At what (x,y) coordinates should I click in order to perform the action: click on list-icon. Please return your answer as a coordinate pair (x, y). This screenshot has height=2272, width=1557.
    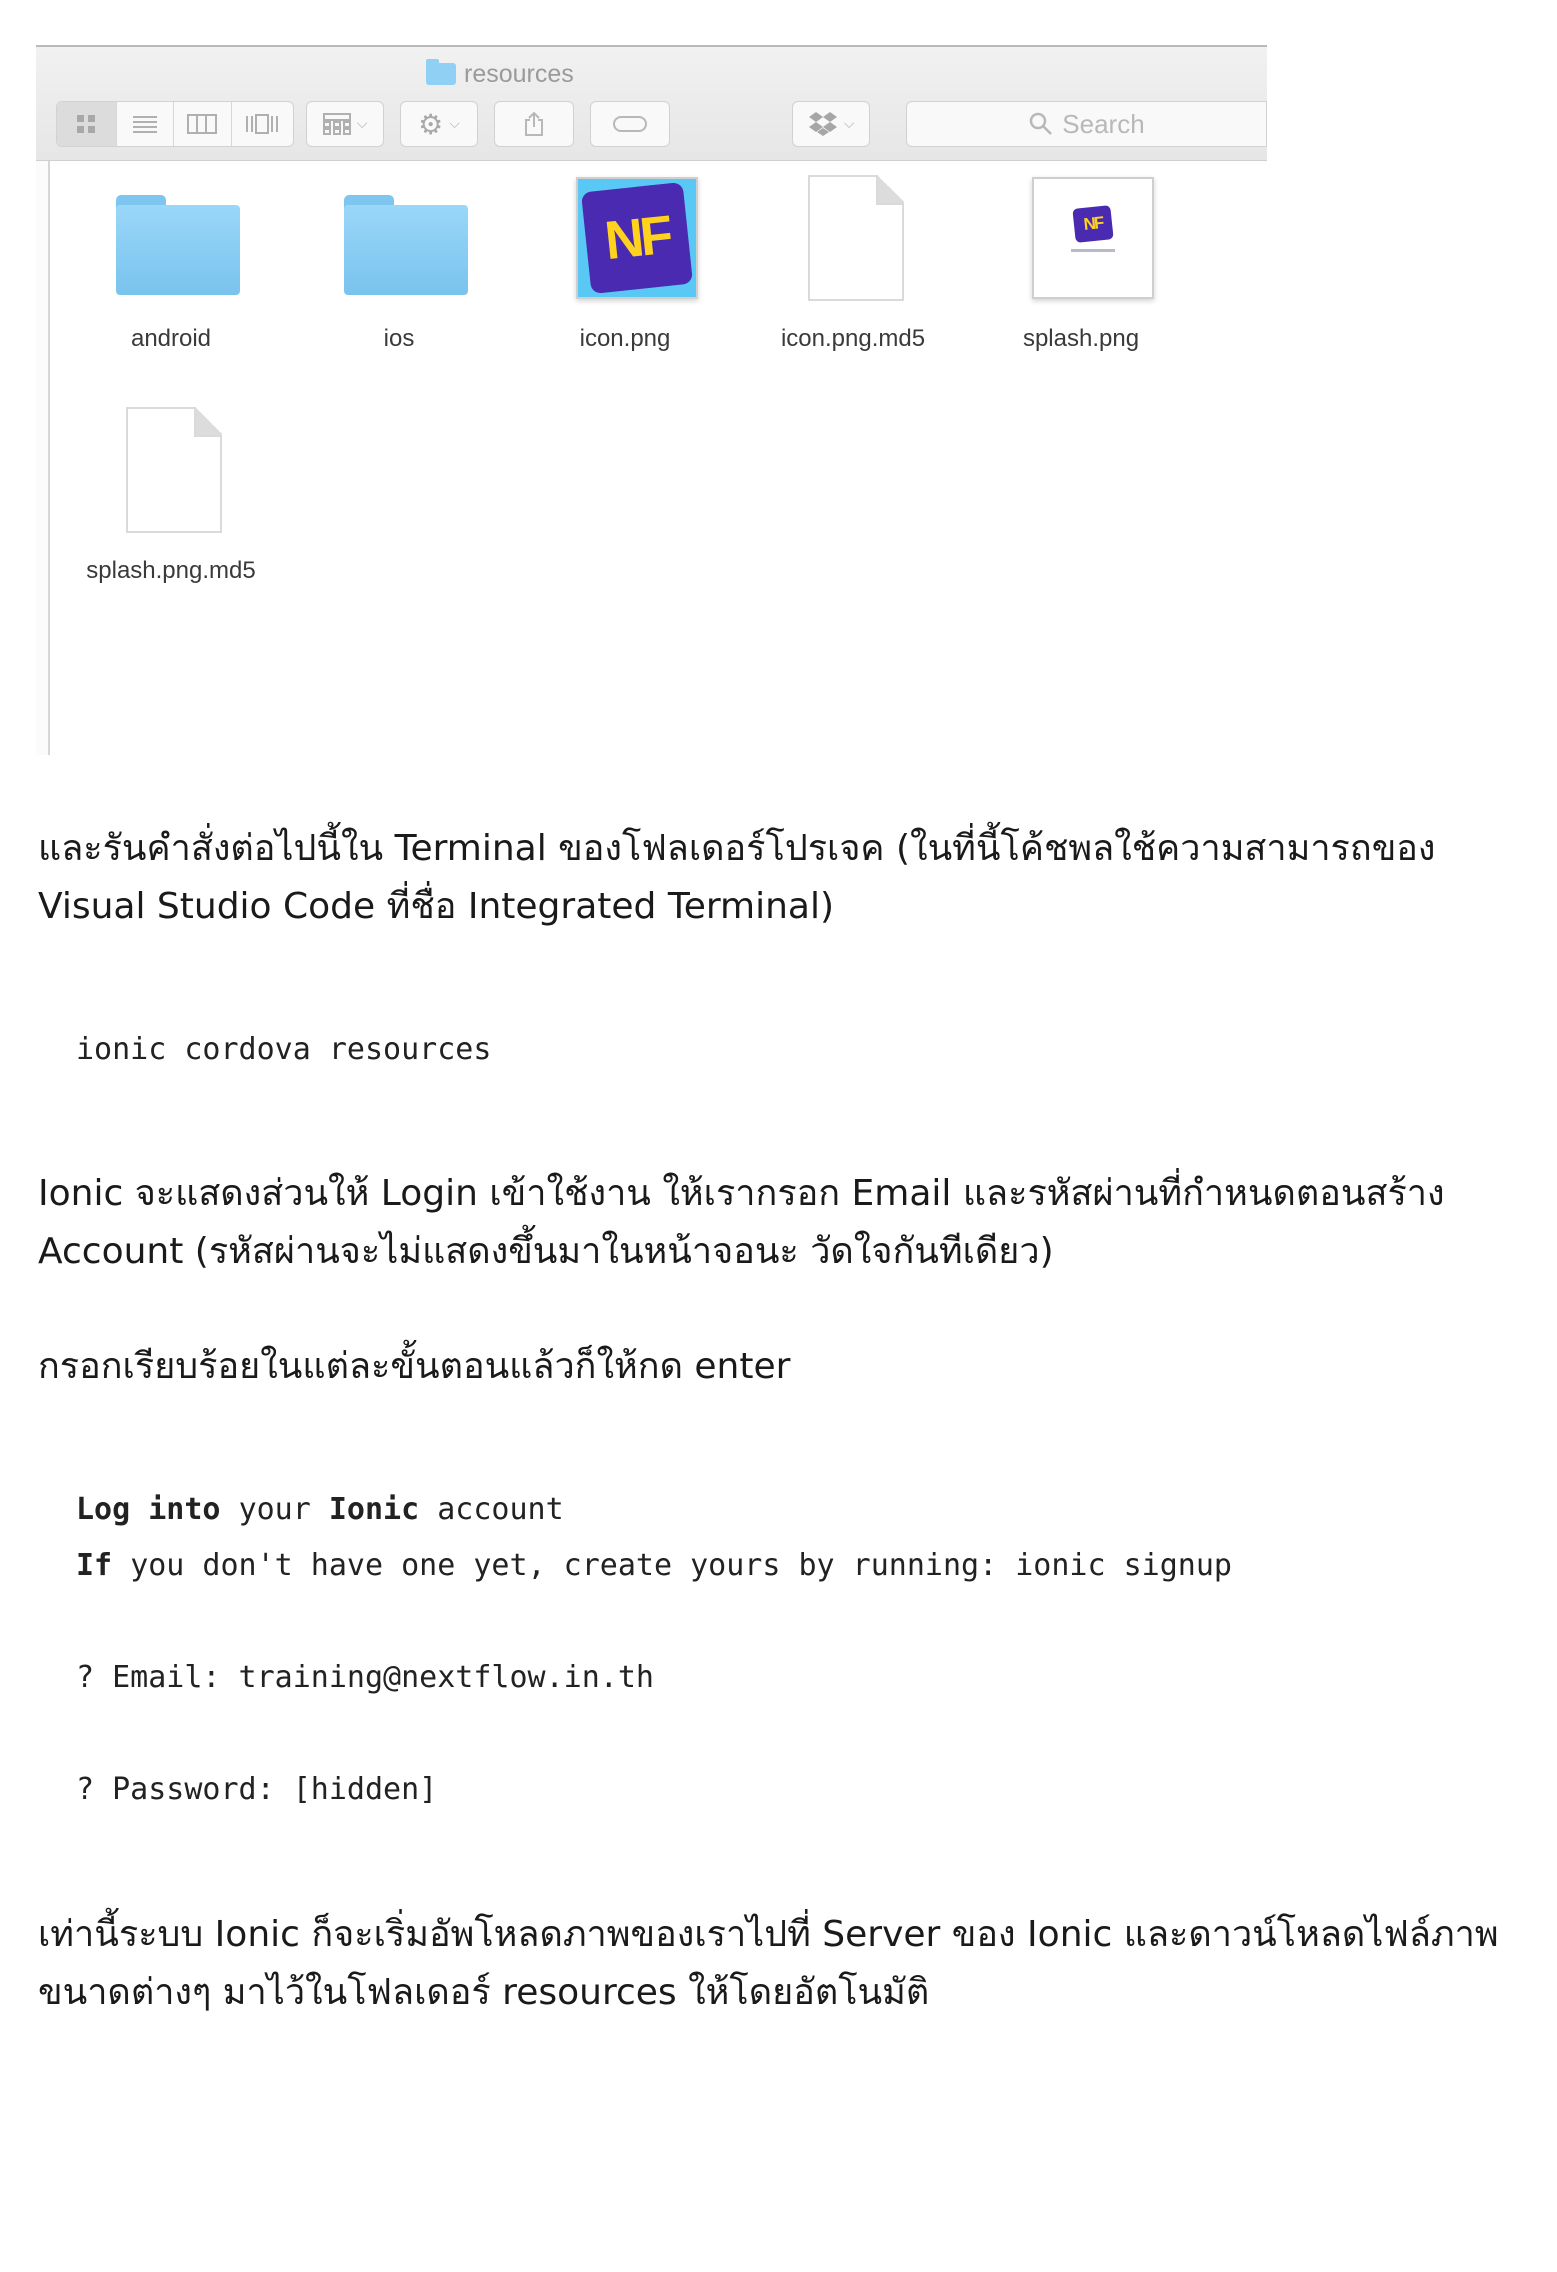
    Looking at the image, I should click on (144, 124).